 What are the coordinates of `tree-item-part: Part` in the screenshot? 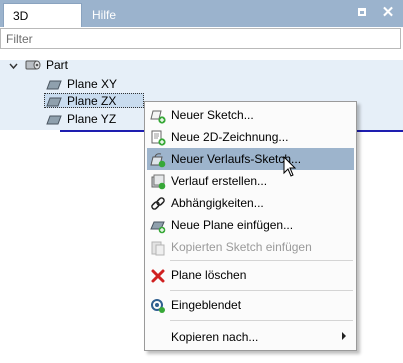 It's located at (57, 65).